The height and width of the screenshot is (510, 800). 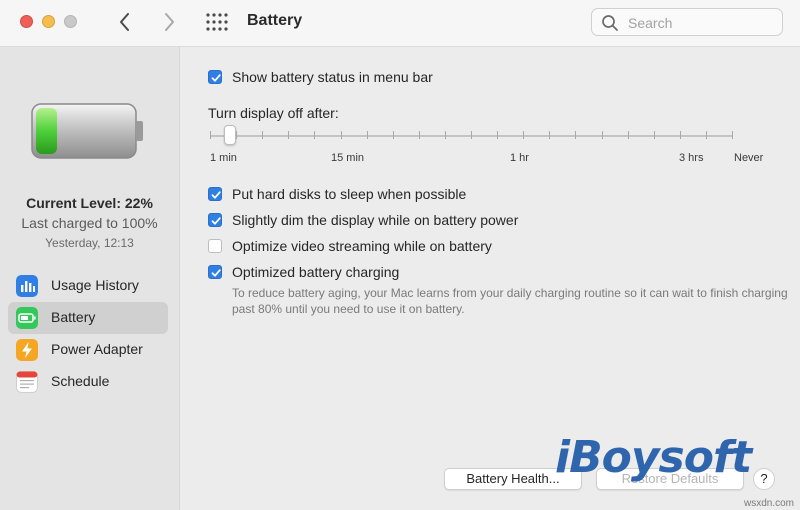 I want to click on zoom-window-button, so click(x=70, y=21).